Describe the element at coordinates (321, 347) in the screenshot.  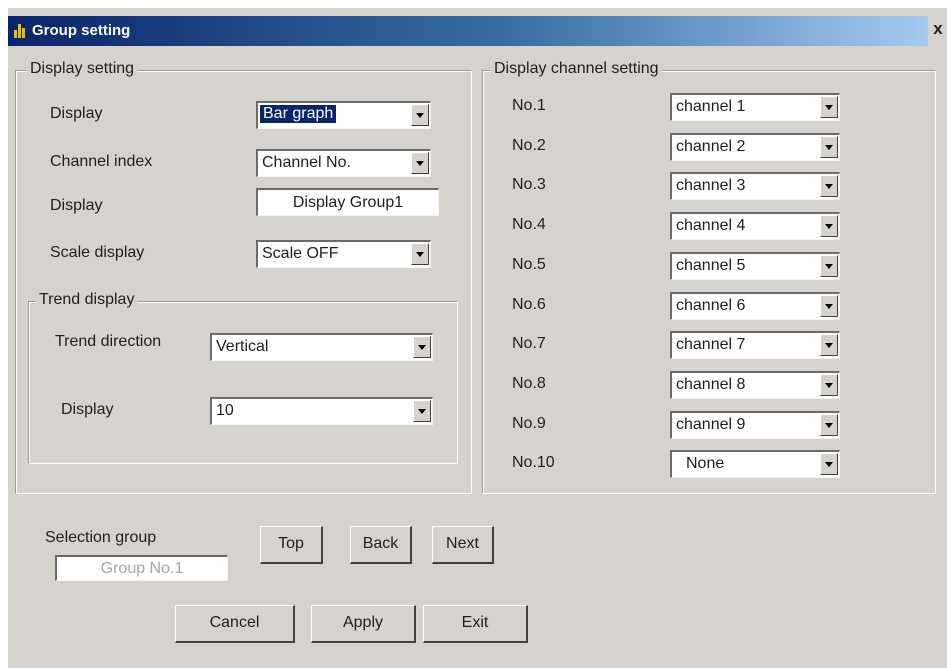
I see `trend-direction-select: Vertical` at that location.